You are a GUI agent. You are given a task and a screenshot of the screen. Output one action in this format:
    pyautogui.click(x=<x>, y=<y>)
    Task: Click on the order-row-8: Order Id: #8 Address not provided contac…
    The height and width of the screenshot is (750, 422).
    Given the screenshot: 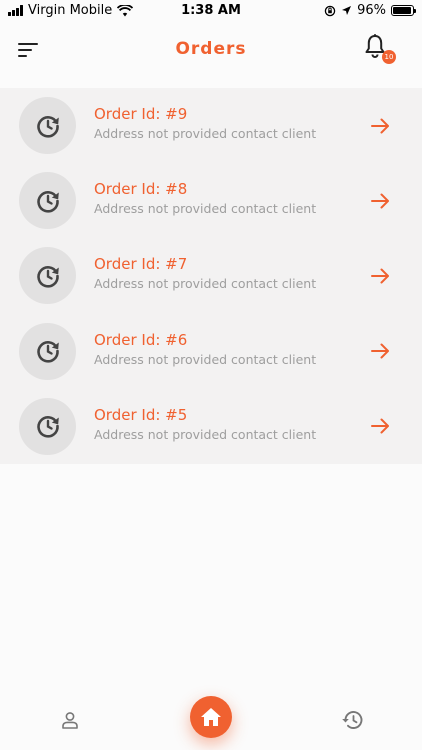 What is the action you would take?
    pyautogui.click(x=211, y=200)
    